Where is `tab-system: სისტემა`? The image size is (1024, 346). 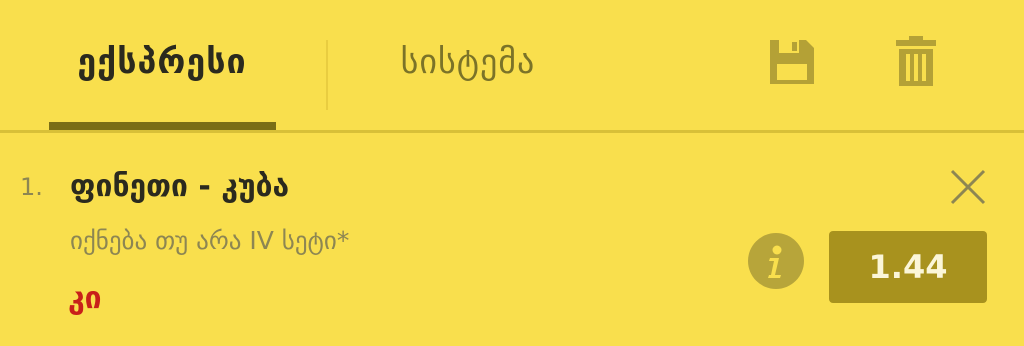 tab-system: სისტემა is located at coordinates (468, 62).